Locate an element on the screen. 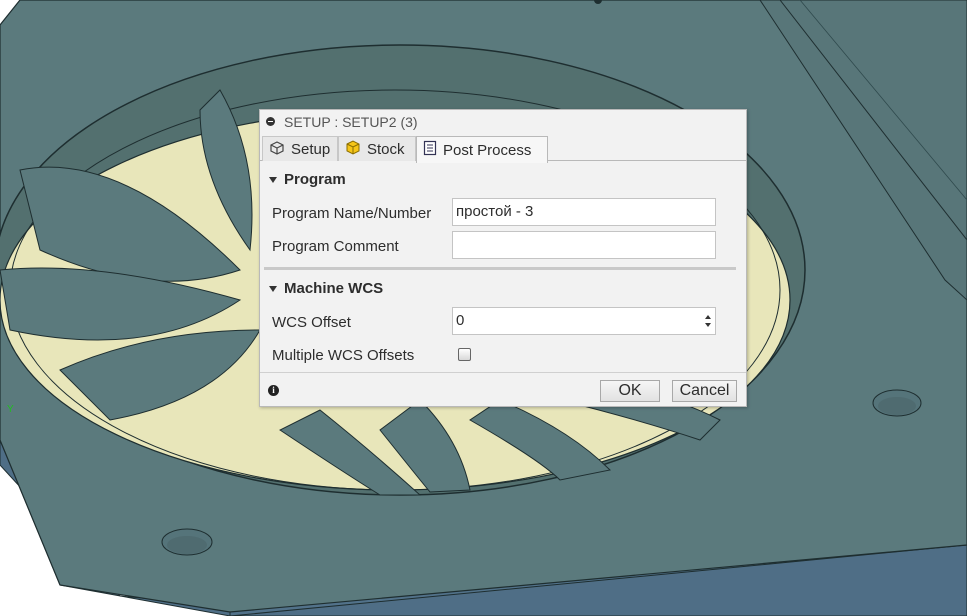 Image resolution: width=967 pixels, height=616 pixels. program-comment-input is located at coordinates (584, 245).